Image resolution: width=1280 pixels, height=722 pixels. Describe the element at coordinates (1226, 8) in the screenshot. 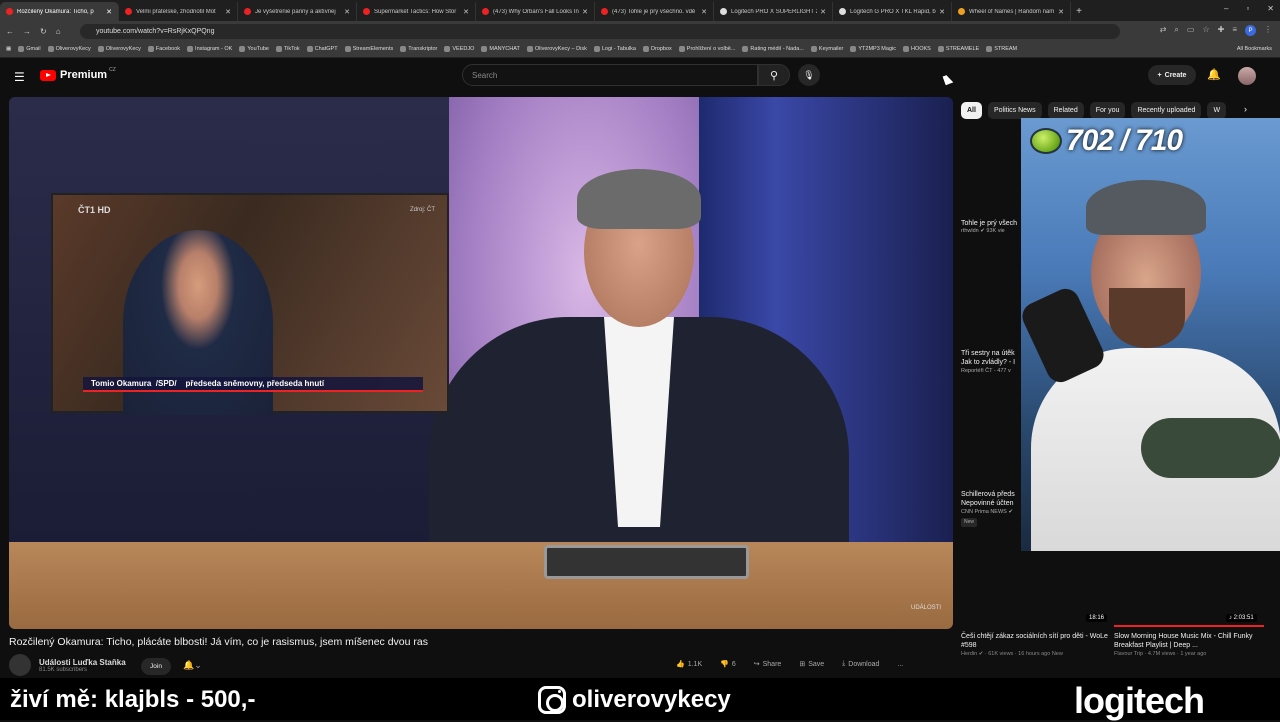

I see `minimize-icon: –` at that location.